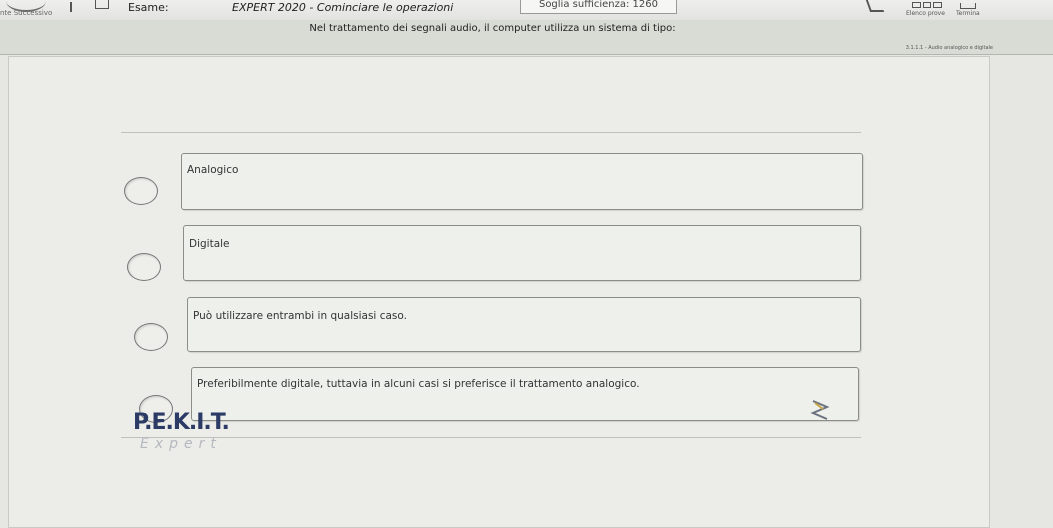 This screenshot has width=1053, height=528. I want to click on pekit-logo: P.E.K.I.T., so click(181, 422).